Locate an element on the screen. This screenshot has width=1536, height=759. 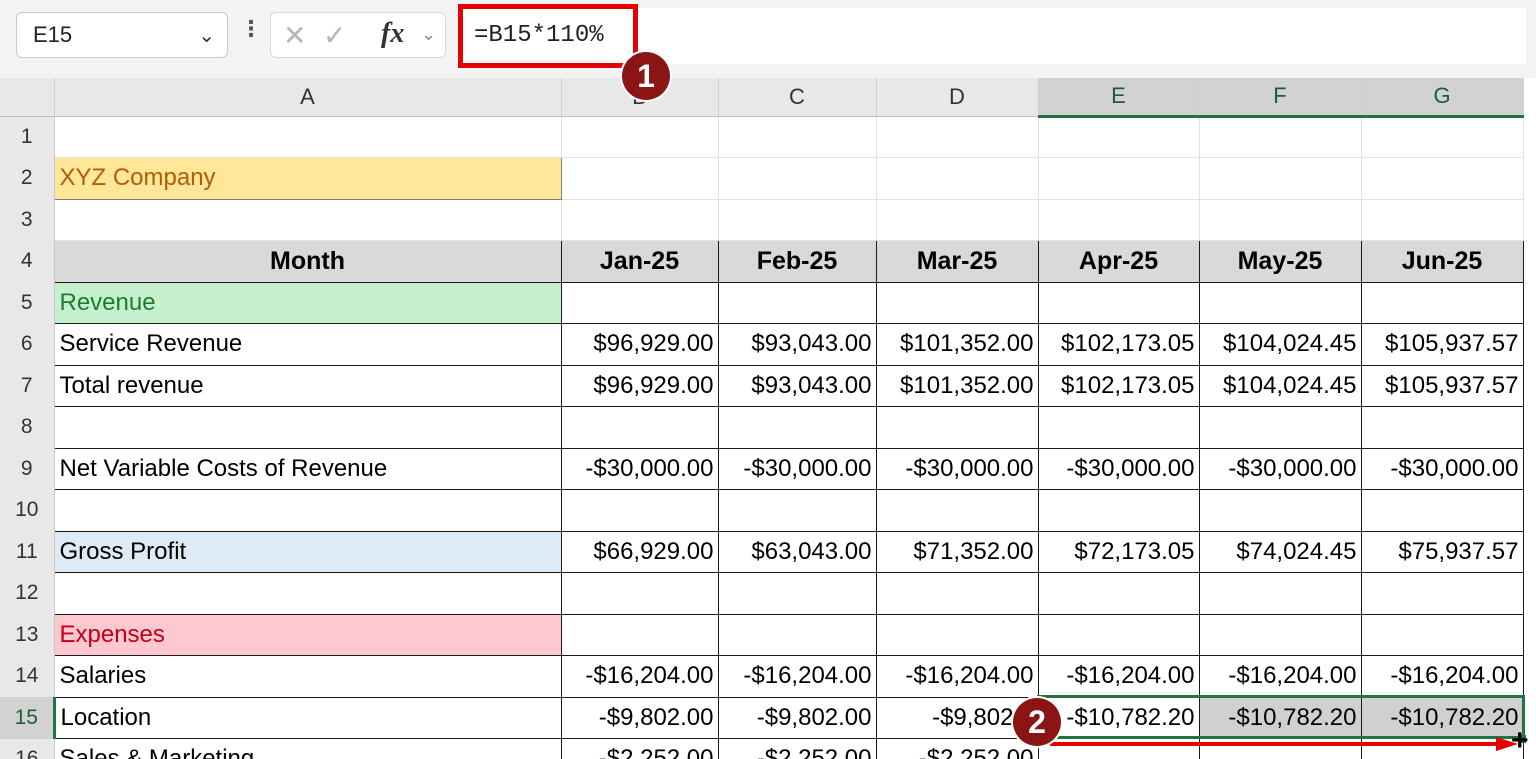
column-header-c: C is located at coordinates (797, 97).